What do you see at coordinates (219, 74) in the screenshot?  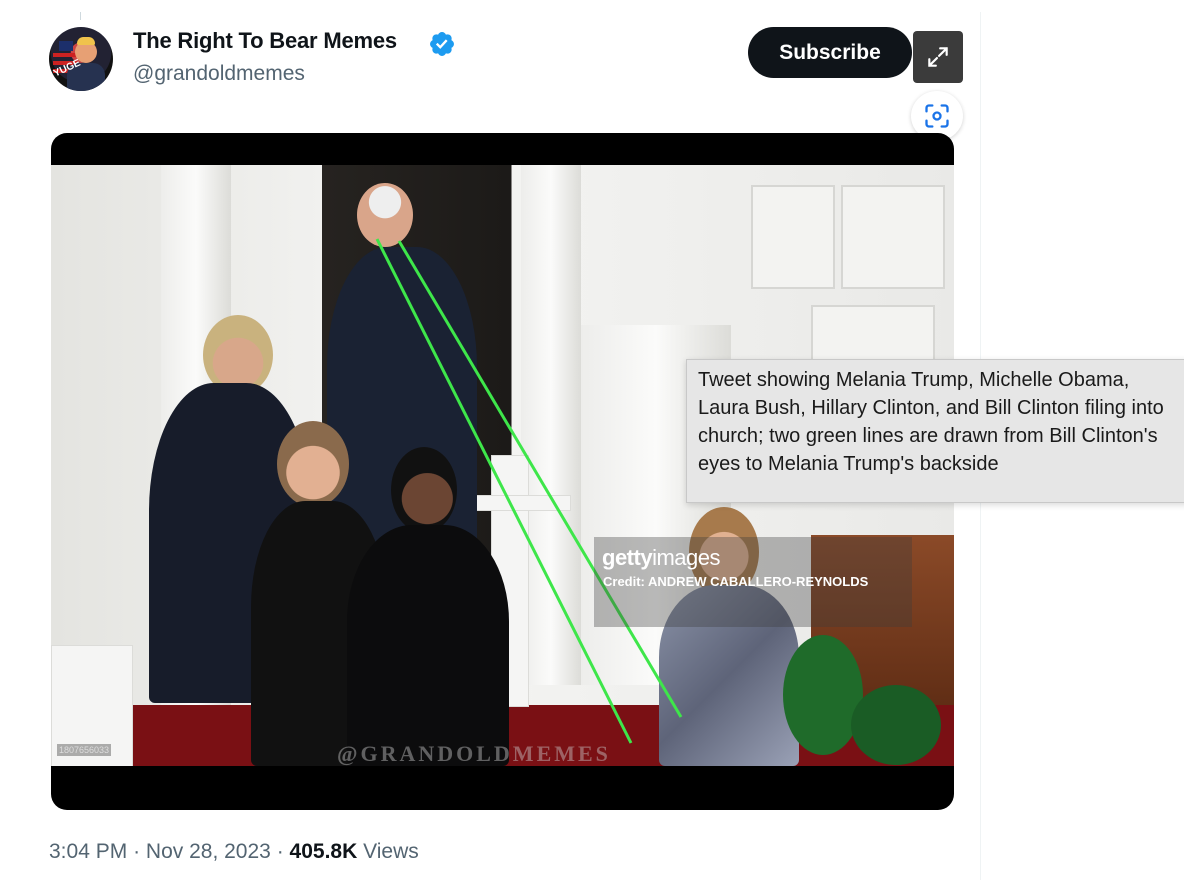 I see `author-handle: @grandoldmemes` at bounding box center [219, 74].